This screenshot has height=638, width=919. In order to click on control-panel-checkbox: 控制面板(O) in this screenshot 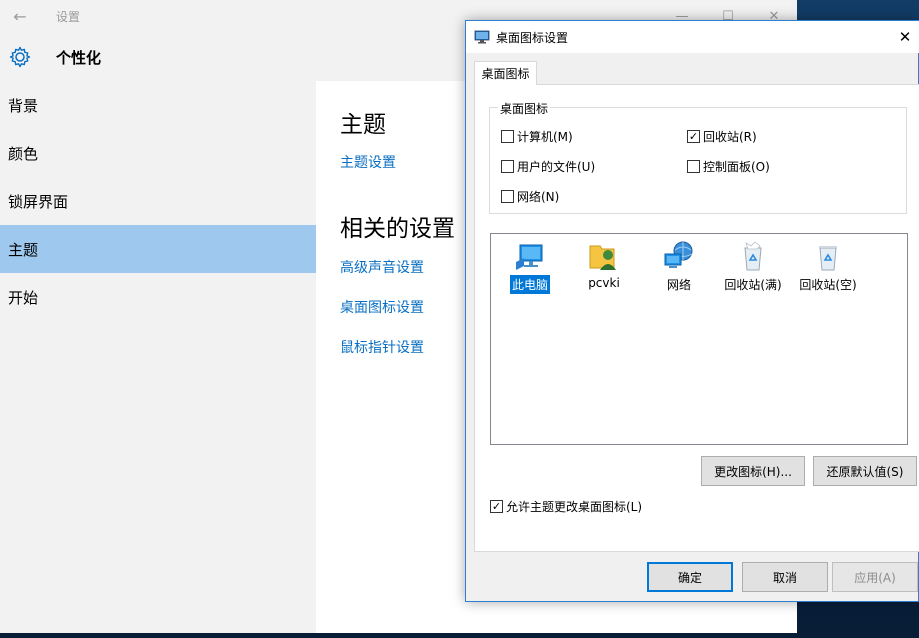, I will do `click(728, 166)`.